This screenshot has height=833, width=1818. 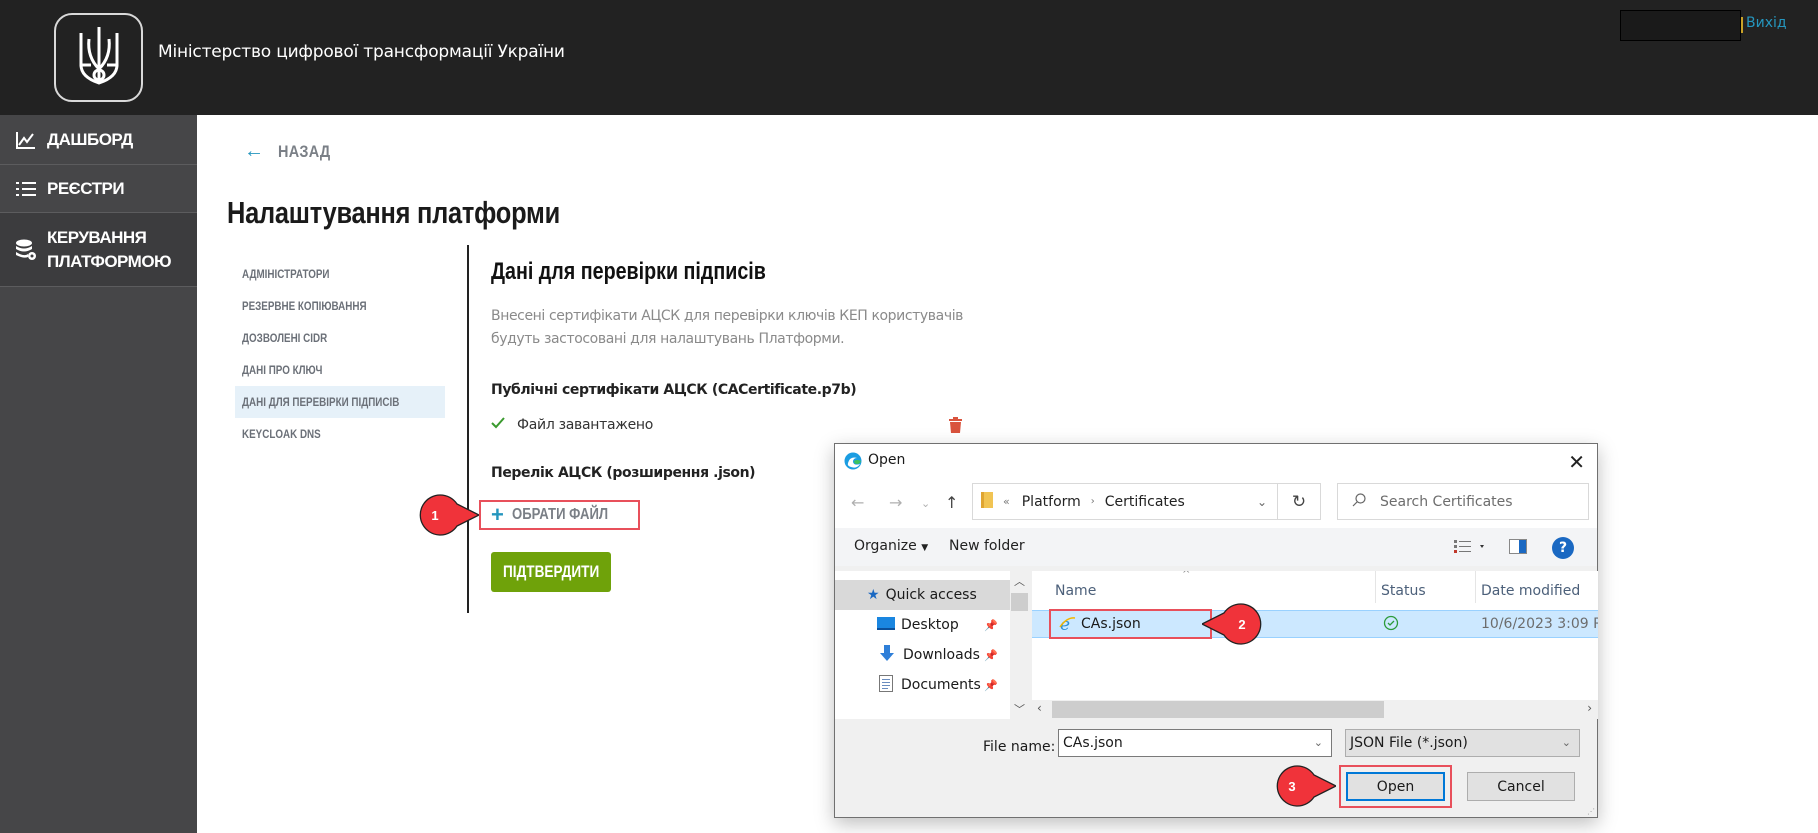 I want to click on organize-button: Organize ▼, so click(x=891, y=546).